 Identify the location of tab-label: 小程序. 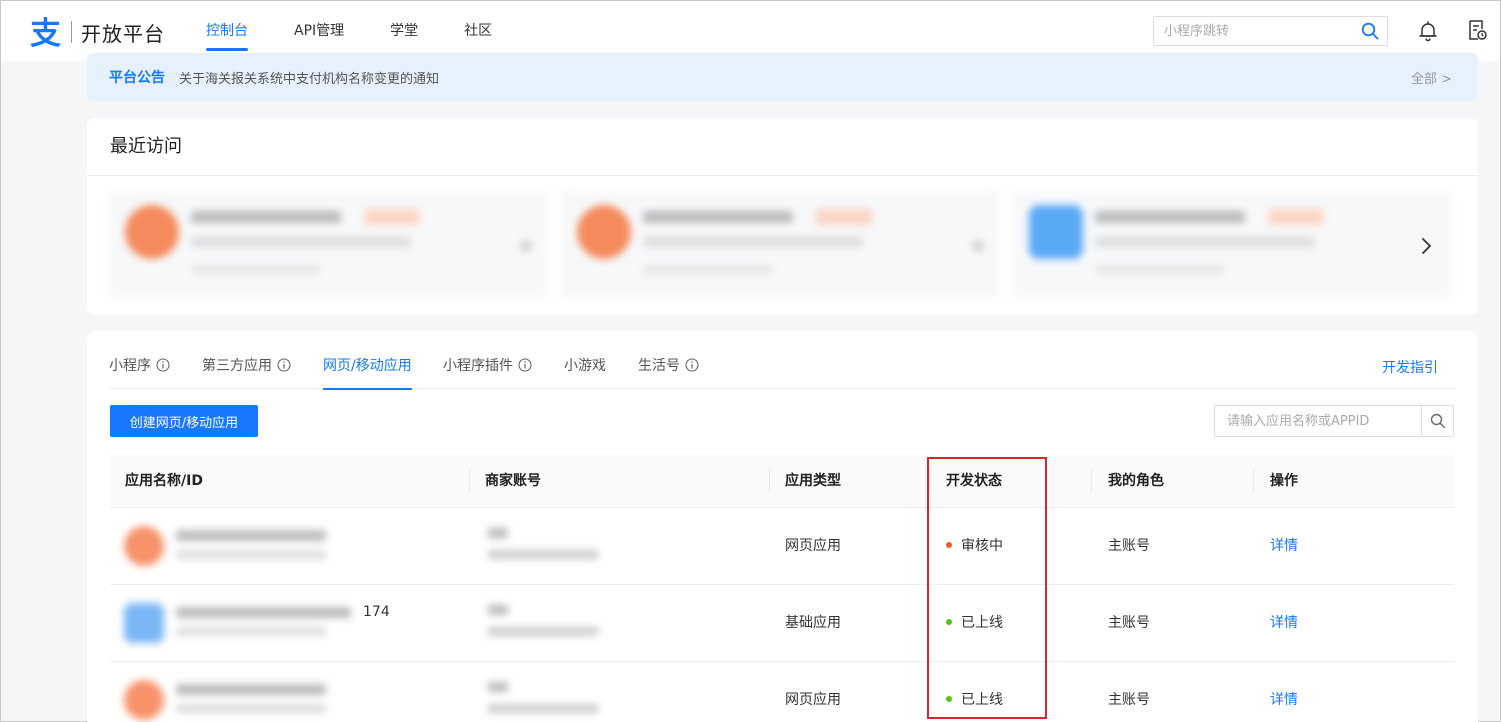
(130, 366).